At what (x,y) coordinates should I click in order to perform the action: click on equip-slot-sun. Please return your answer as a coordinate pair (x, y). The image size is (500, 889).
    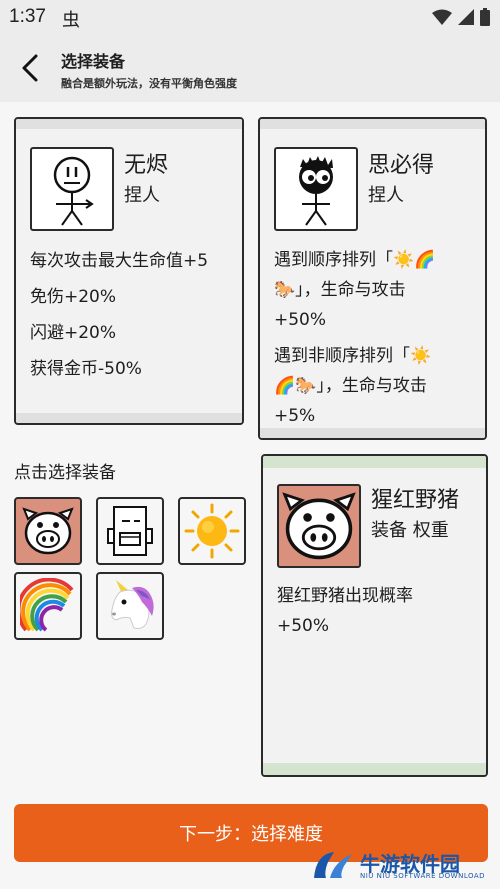
    Looking at the image, I should click on (212, 531).